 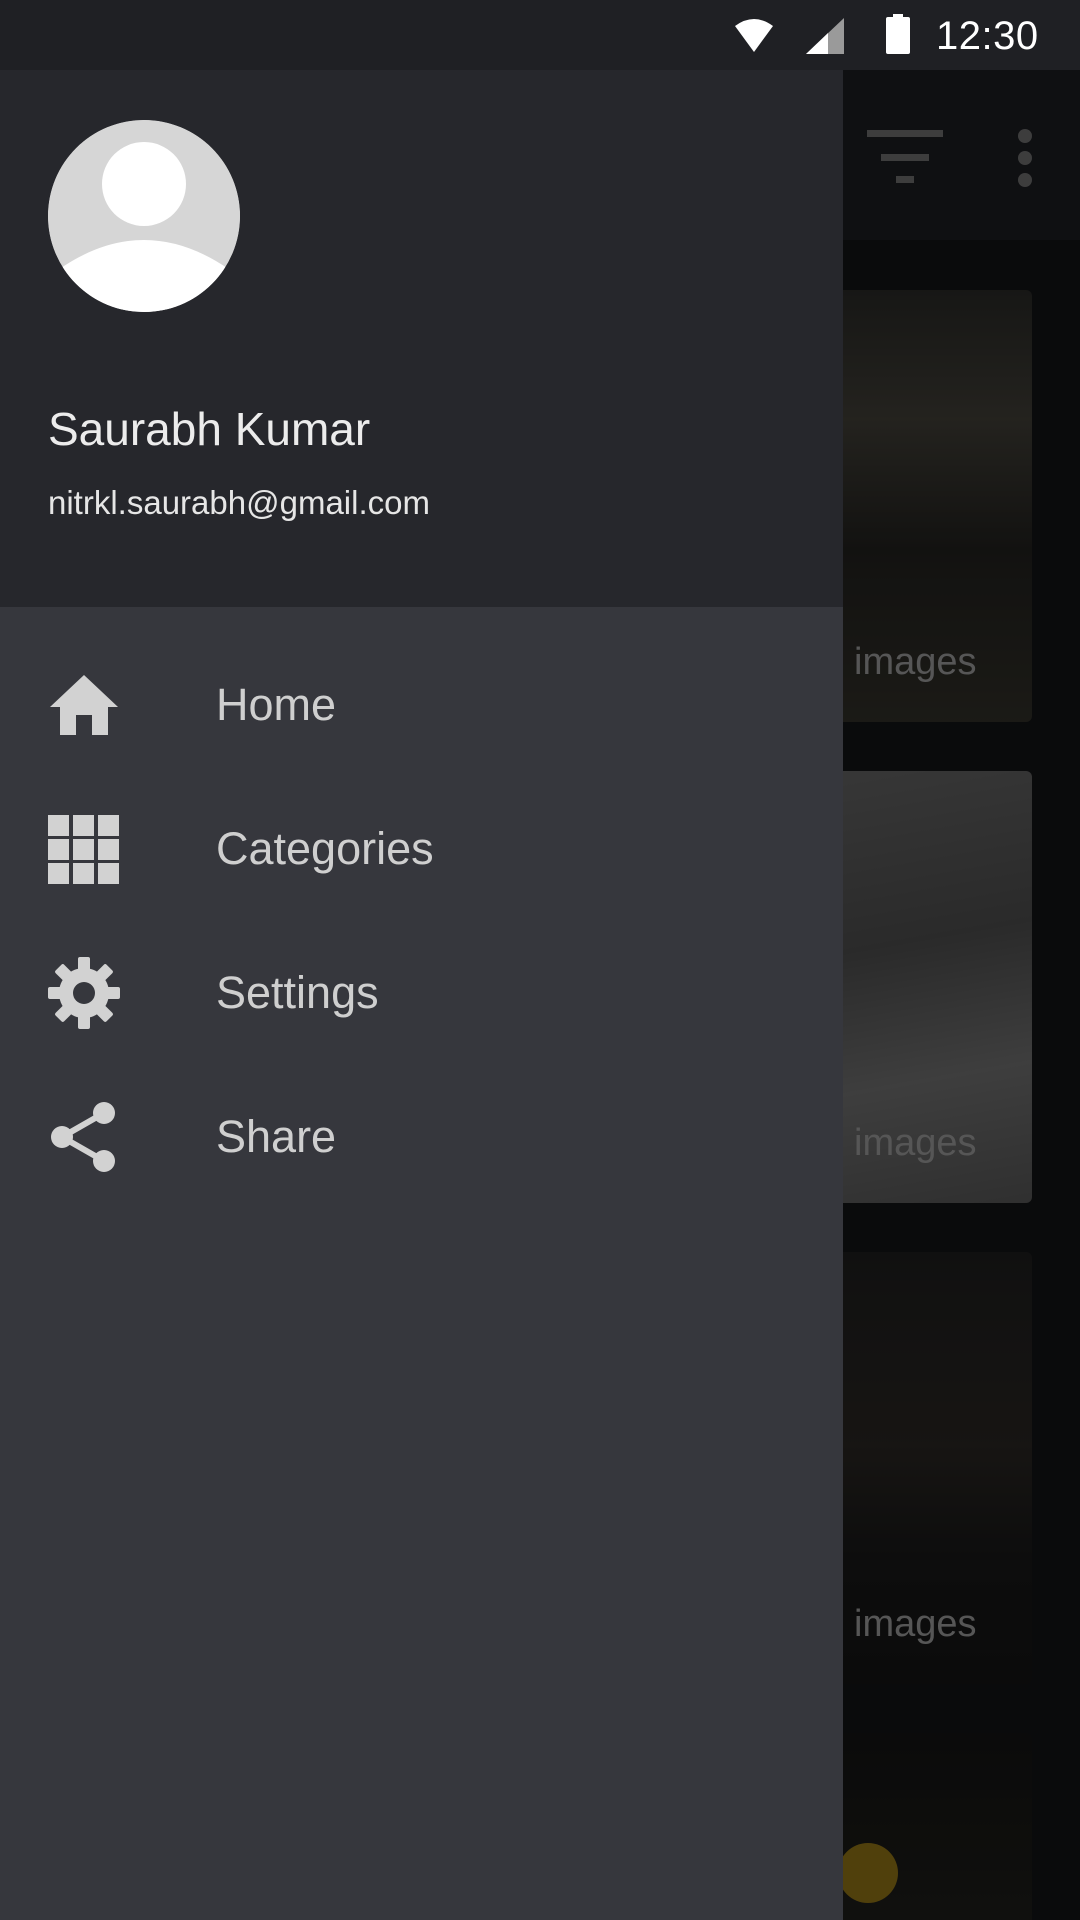 What do you see at coordinates (276, 1136) in the screenshot?
I see `drawer-item-label: Share` at bounding box center [276, 1136].